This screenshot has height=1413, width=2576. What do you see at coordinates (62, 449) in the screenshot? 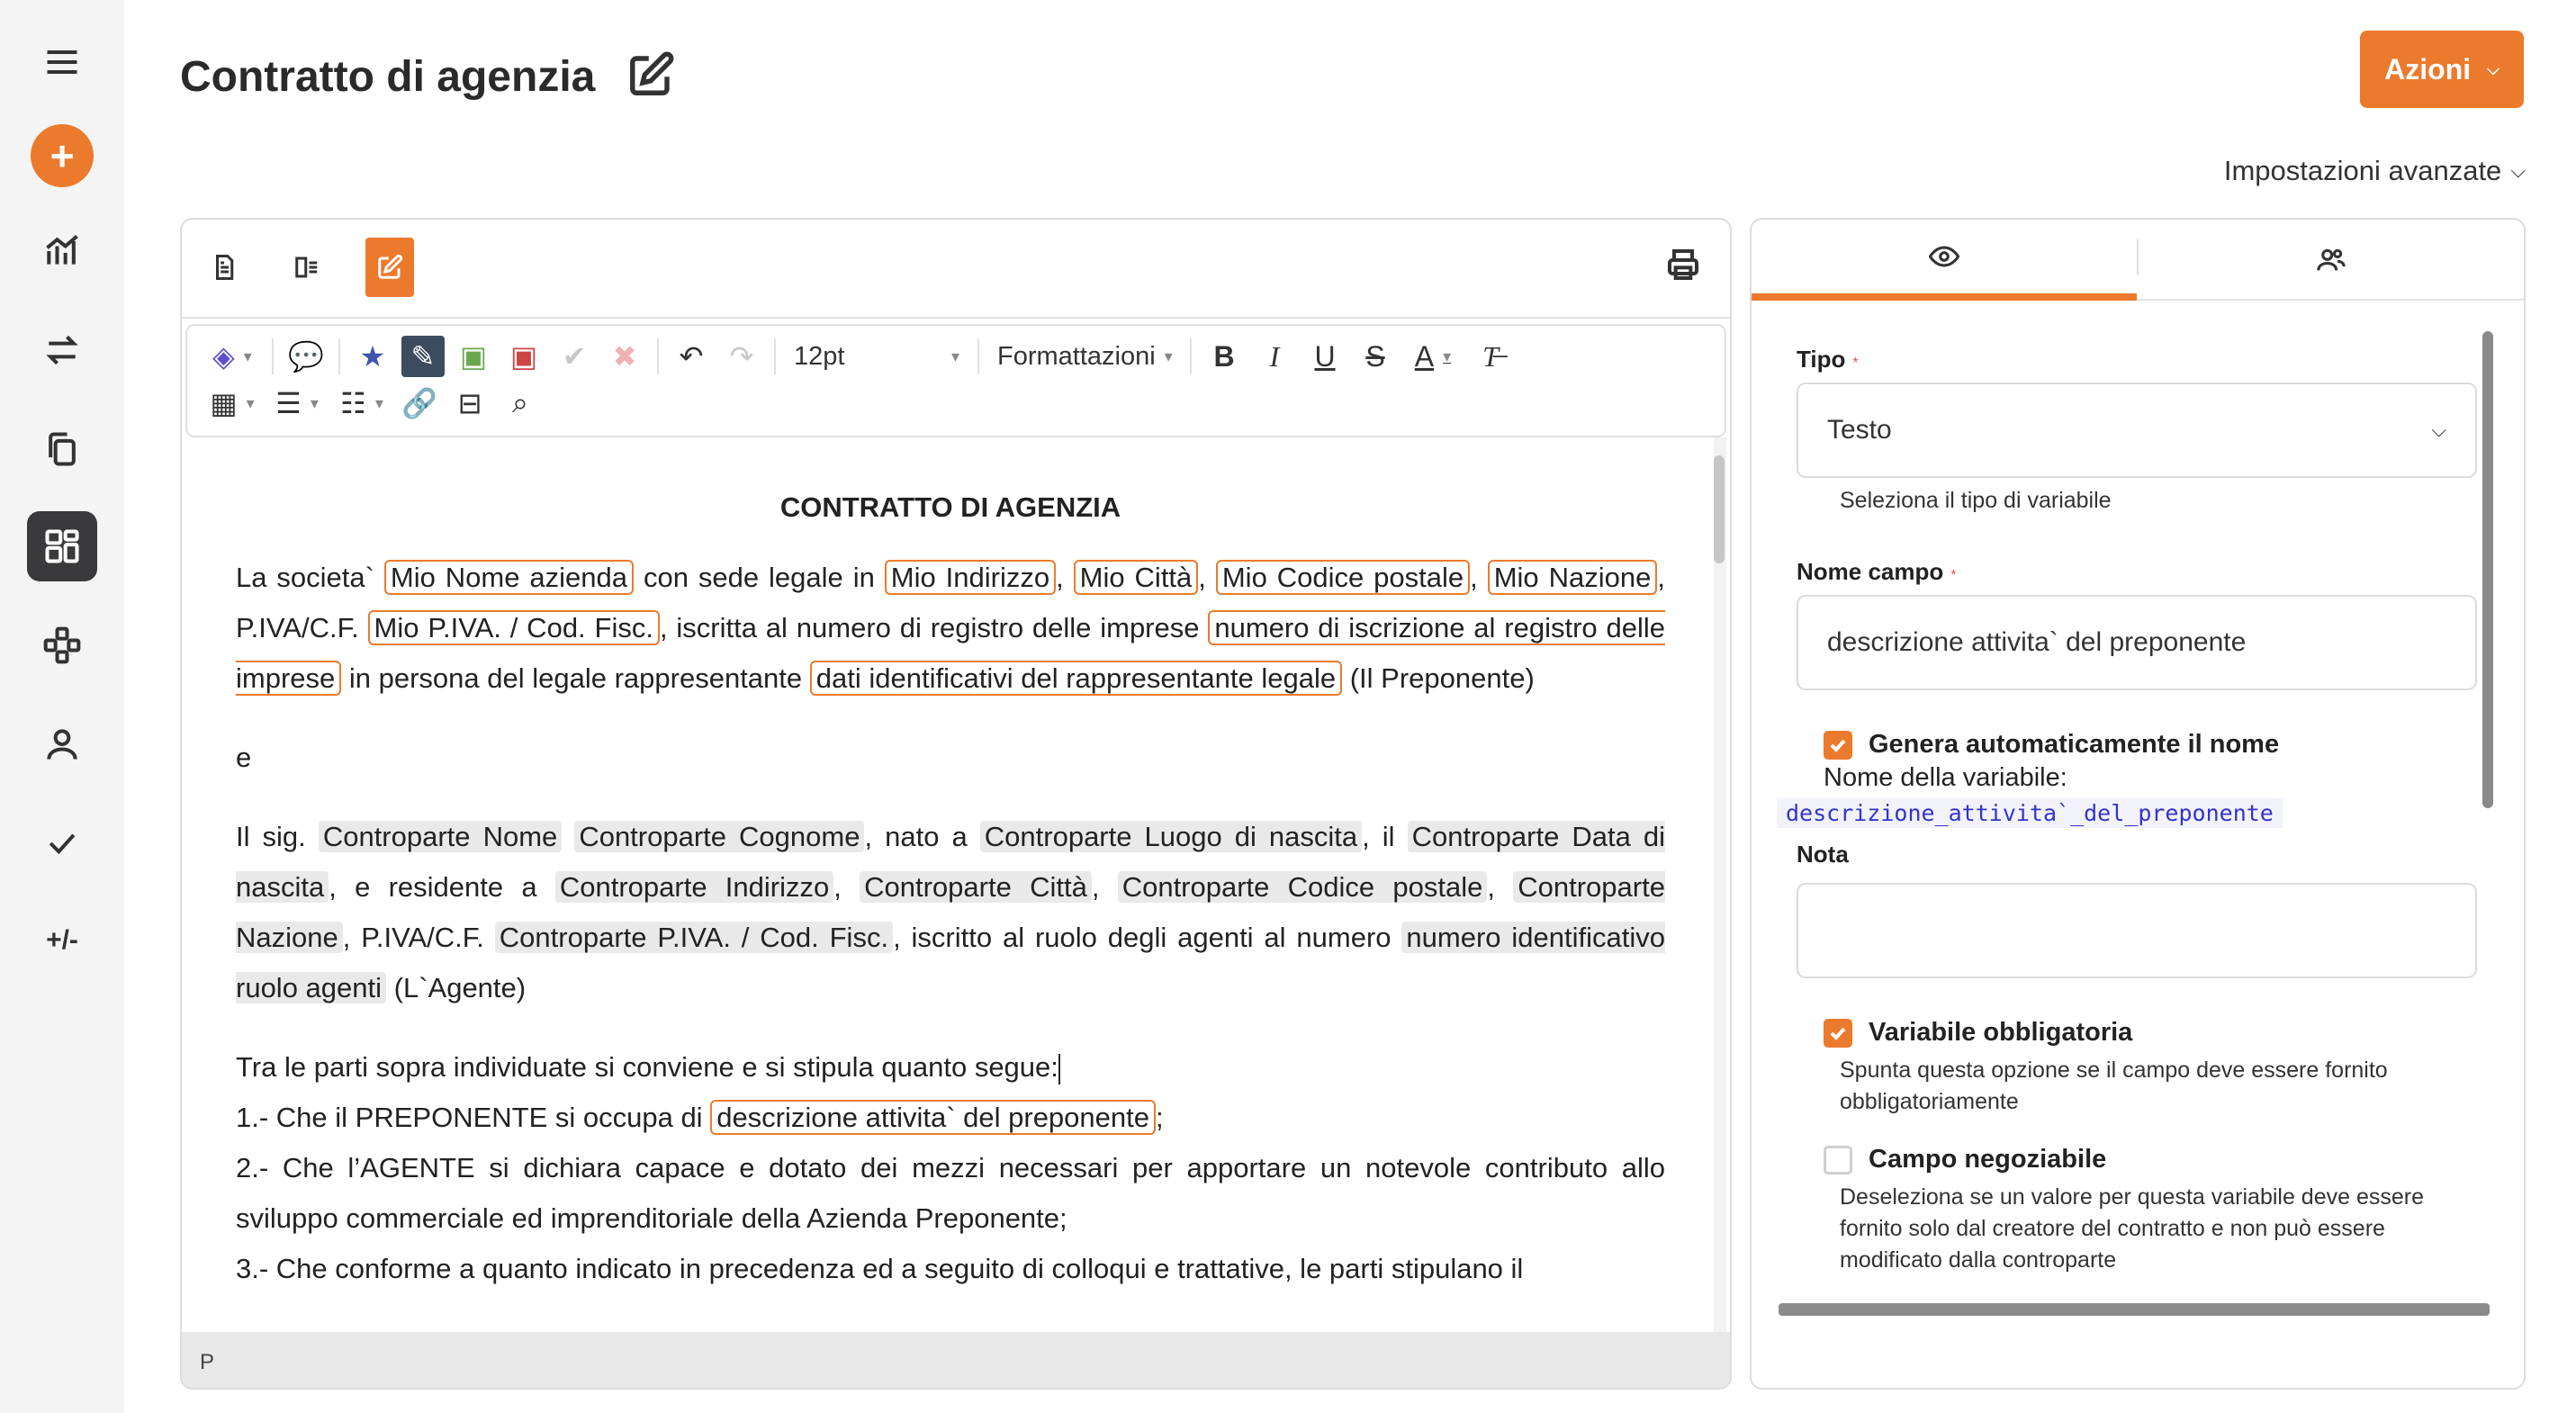
I see `documents-icon` at bounding box center [62, 449].